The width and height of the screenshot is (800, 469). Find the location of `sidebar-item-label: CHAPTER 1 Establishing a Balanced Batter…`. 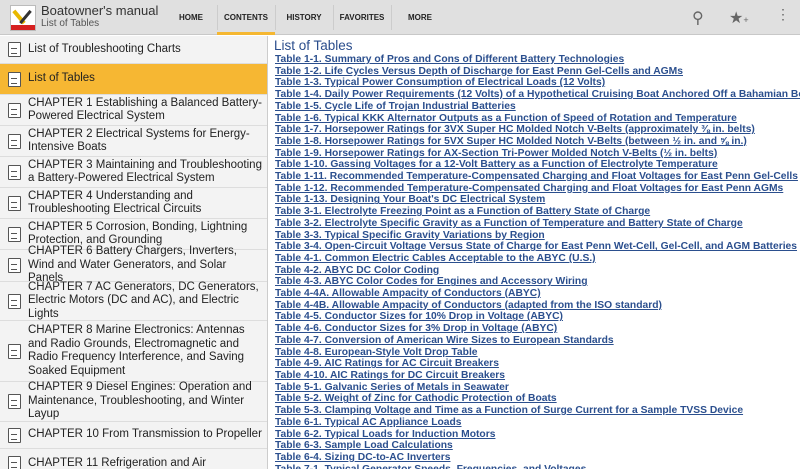

sidebar-item-label: CHAPTER 1 Establishing a Balanced Batter… is located at coordinates (145, 109).